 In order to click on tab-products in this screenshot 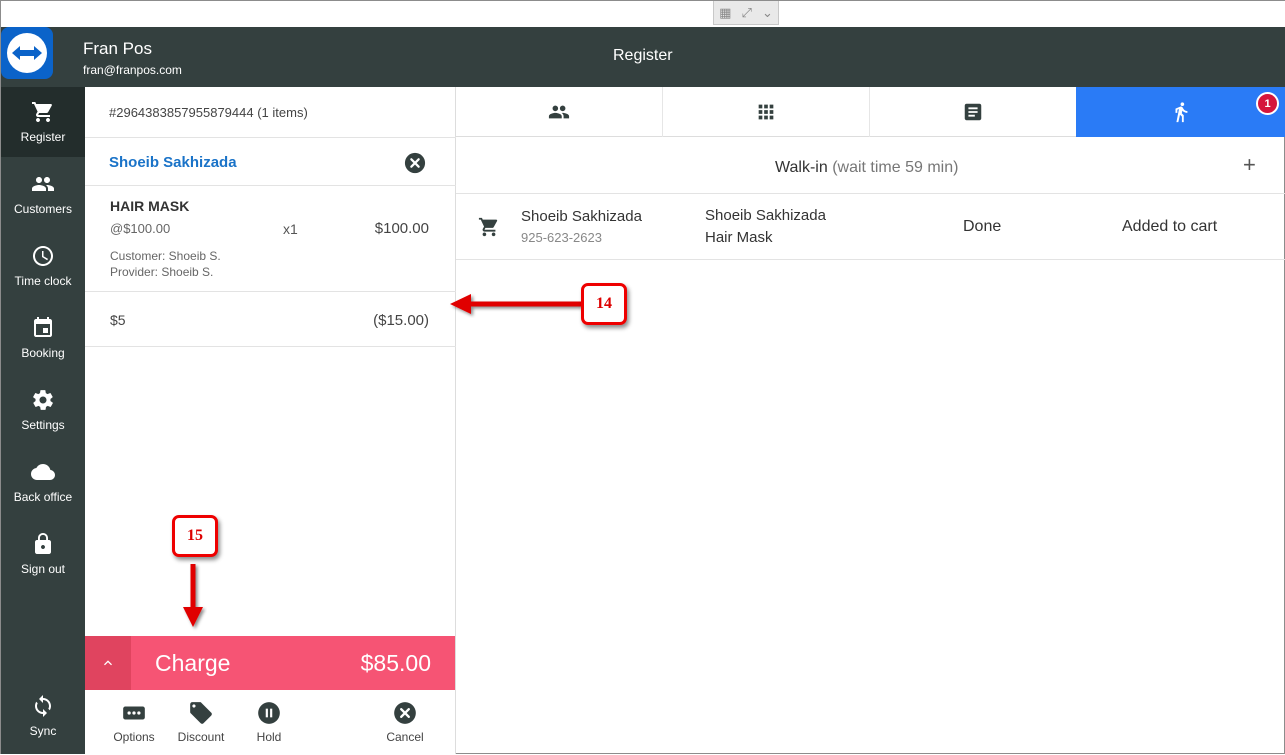, I will do `click(766, 112)`.